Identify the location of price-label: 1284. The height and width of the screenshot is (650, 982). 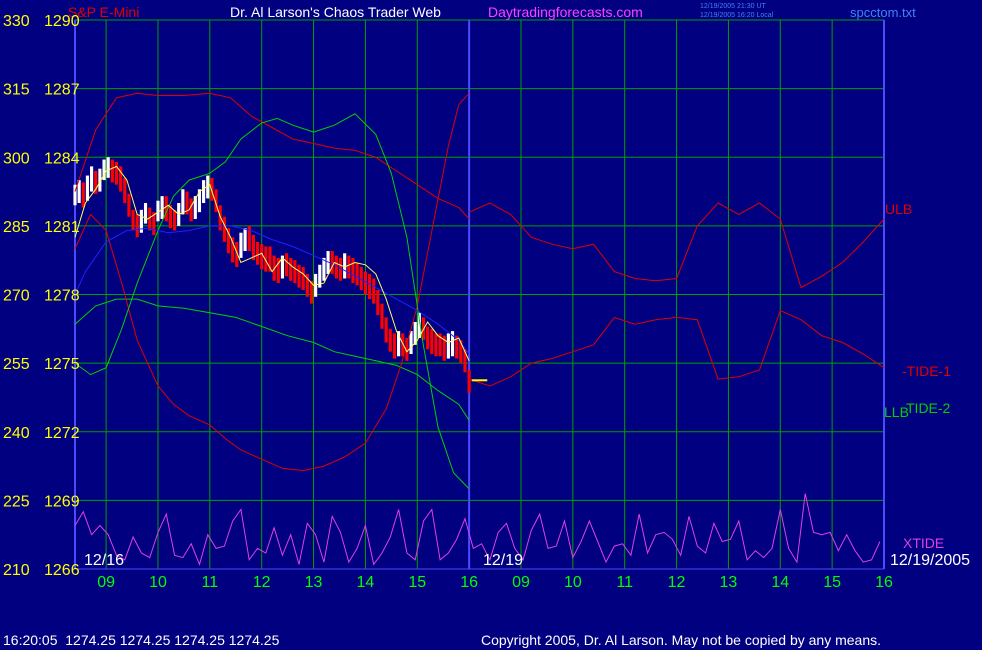
(62, 158).